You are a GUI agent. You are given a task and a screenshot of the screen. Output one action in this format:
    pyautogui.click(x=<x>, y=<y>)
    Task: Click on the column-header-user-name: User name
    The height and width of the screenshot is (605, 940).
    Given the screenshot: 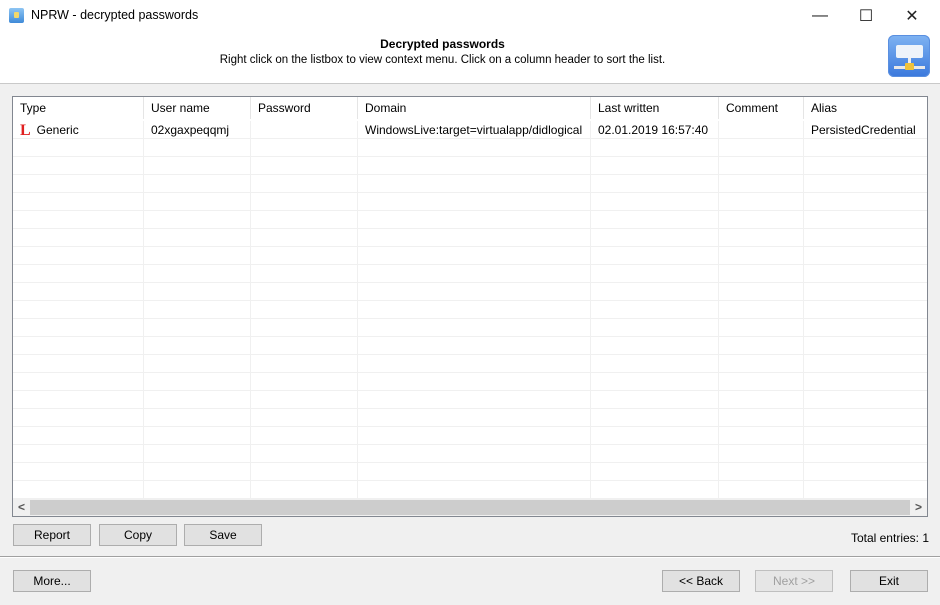 What is the action you would take?
    pyautogui.click(x=197, y=108)
    